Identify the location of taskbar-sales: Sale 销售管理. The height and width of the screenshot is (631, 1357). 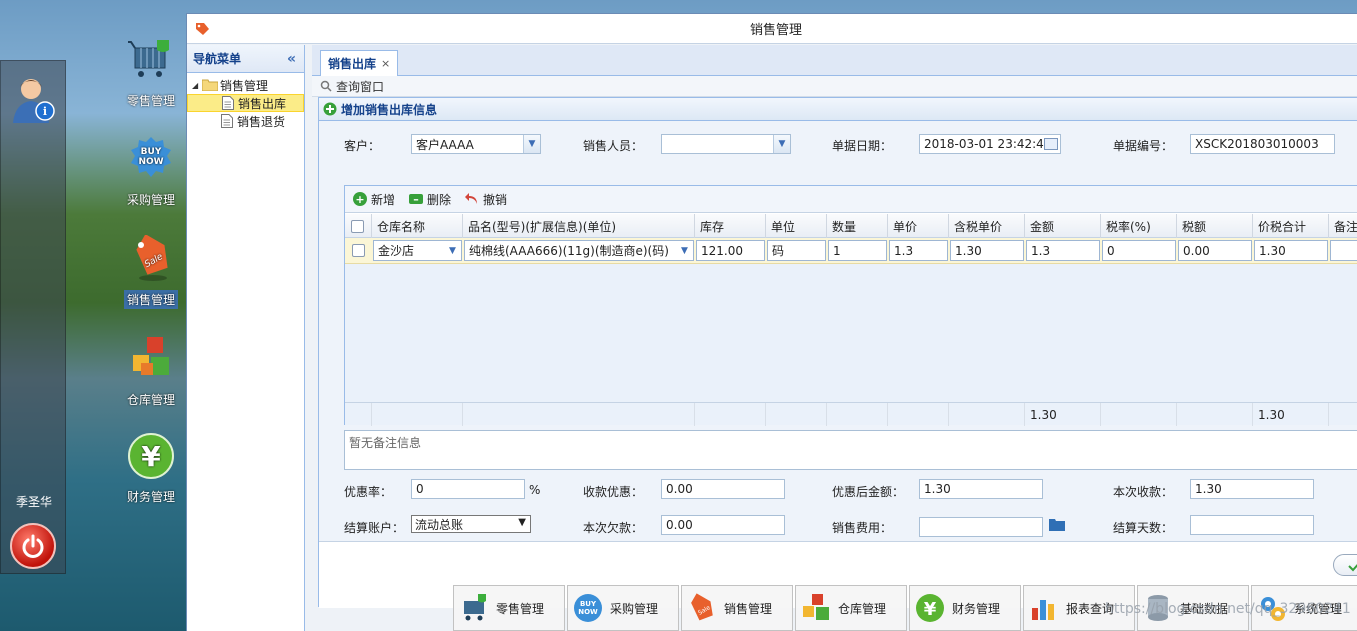
(737, 608).